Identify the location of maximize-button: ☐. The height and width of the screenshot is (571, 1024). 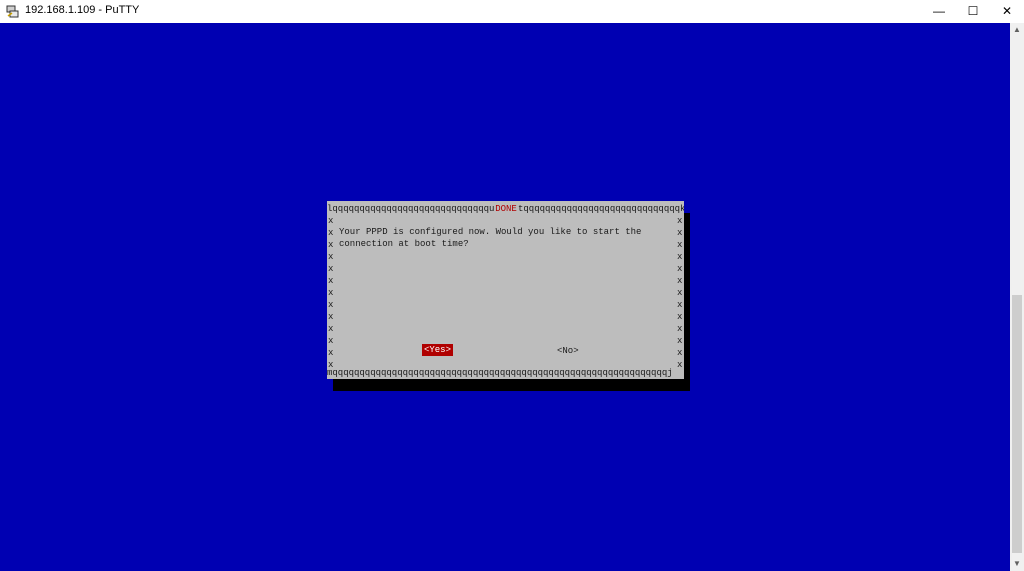
(973, 11).